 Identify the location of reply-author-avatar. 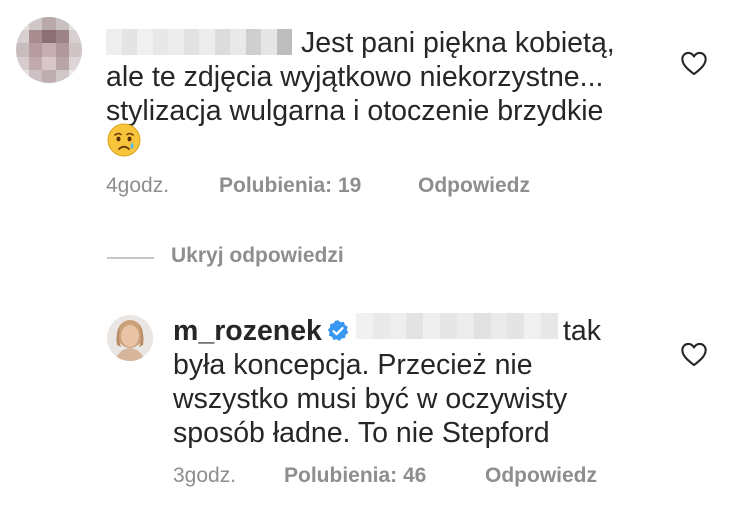
(130, 338).